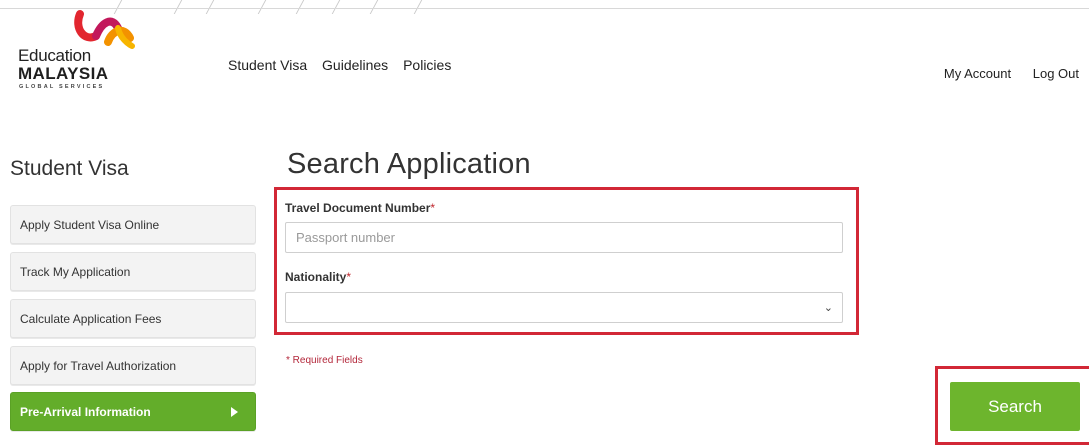  I want to click on nationality-label: Nationality*, so click(318, 277).